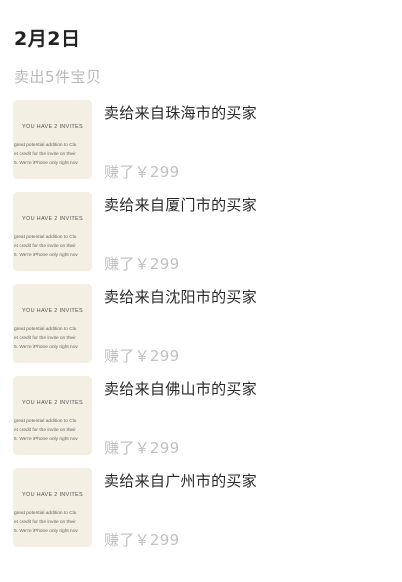 The width and height of the screenshot is (402, 582). I want to click on sold-count-summary: 卖出5件宝贝, so click(58, 77).